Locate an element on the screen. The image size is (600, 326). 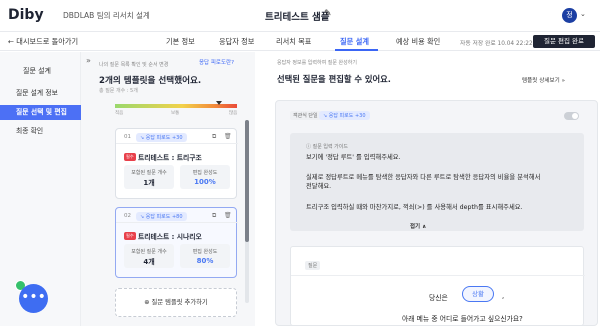
template-detail-link: 템플릿 상세보기 » is located at coordinates (543, 80).